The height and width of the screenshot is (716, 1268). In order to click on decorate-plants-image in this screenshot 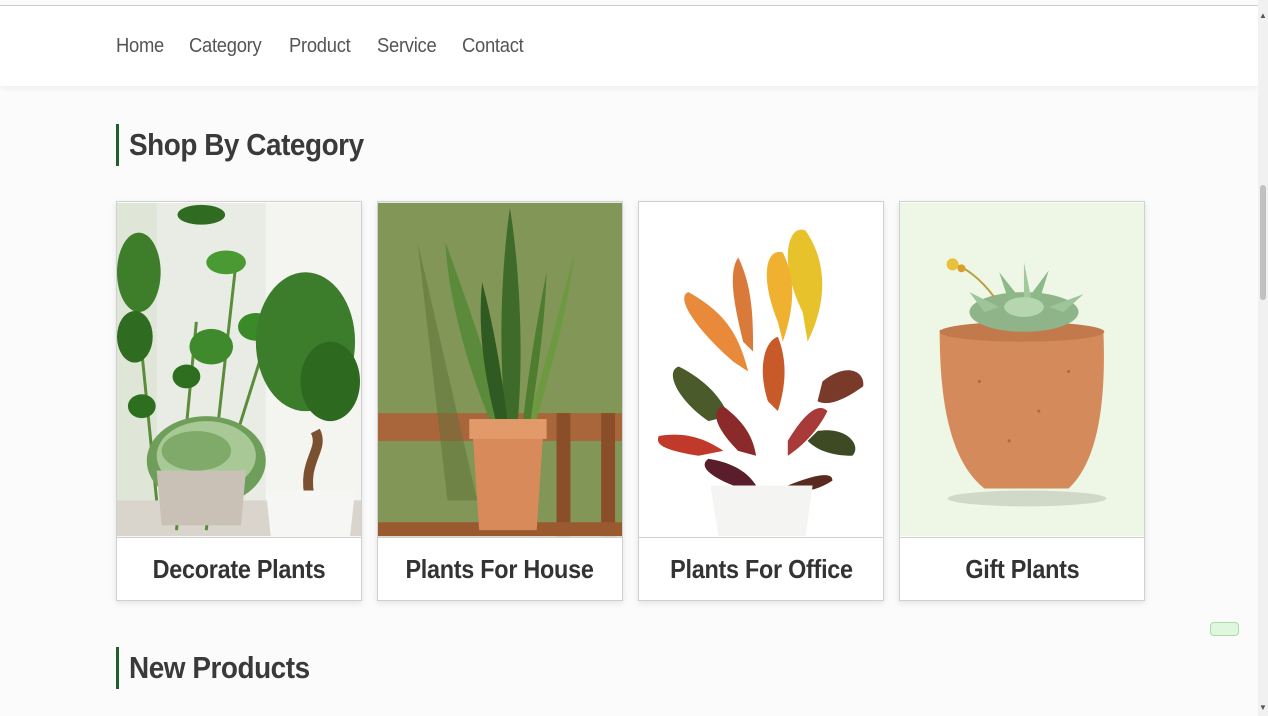, I will do `click(239, 370)`.